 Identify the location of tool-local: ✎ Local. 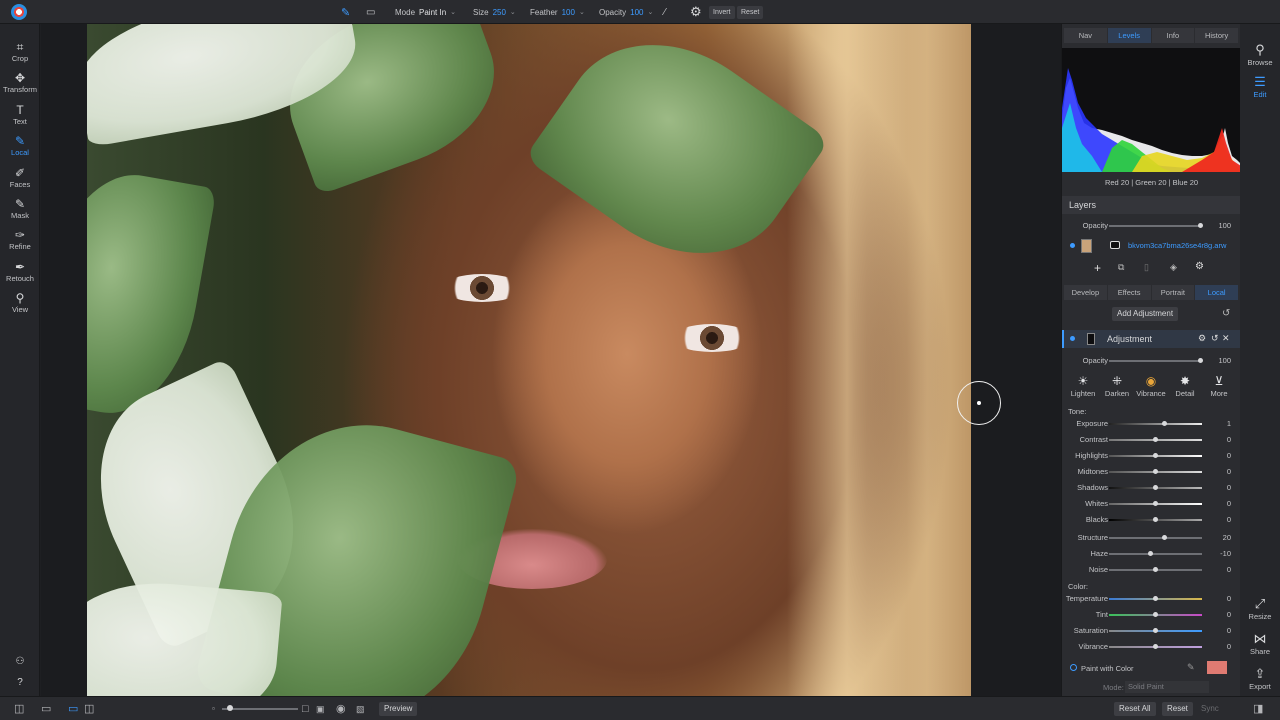
(20, 145).